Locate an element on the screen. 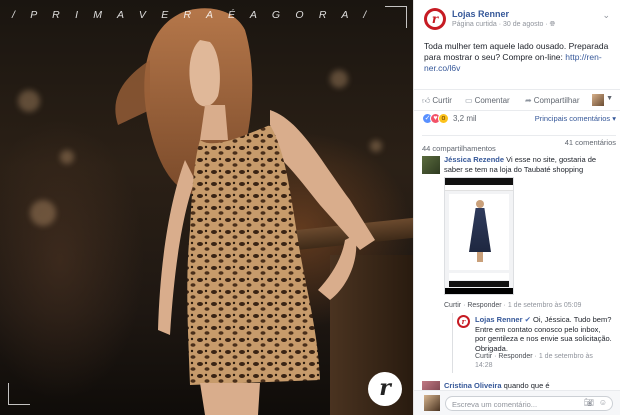 The height and width of the screenshot is (415, 620). page-avatar: r is located at coordinates (435, 19).